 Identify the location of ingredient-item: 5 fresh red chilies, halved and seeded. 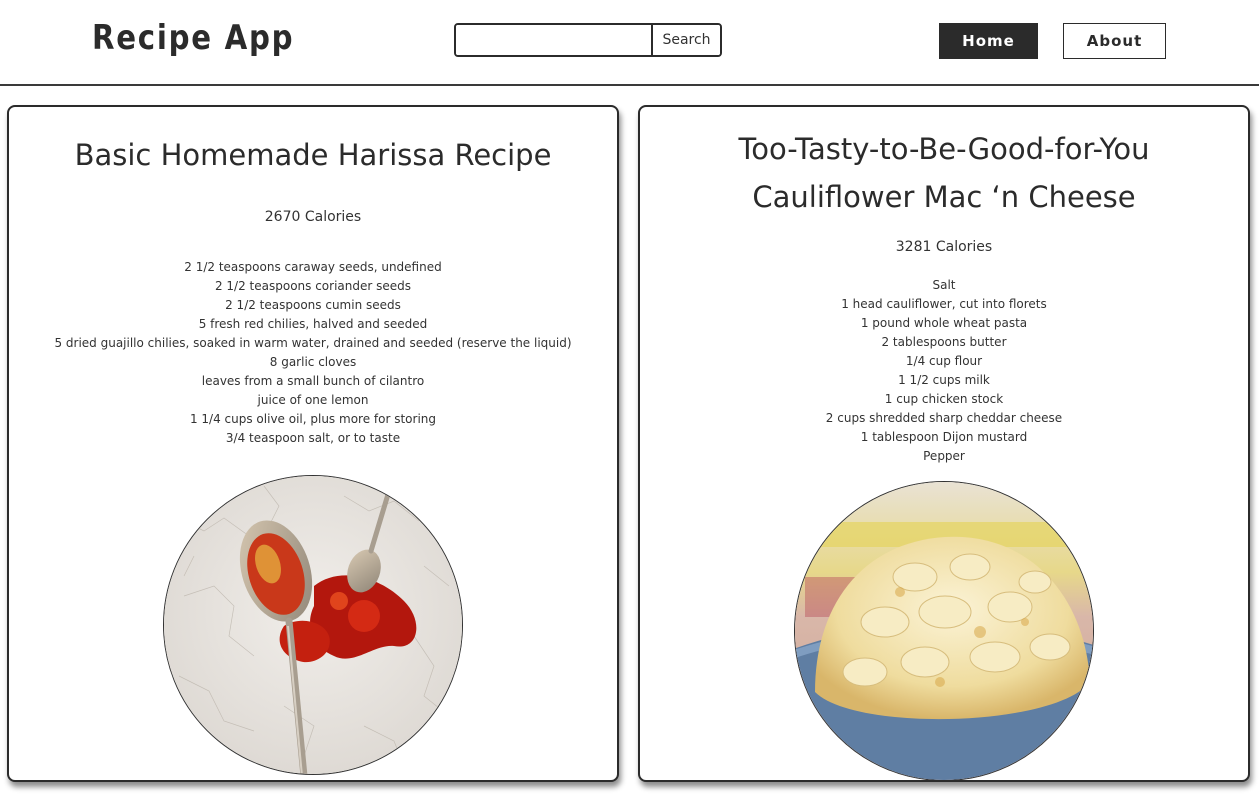
(313, 324).